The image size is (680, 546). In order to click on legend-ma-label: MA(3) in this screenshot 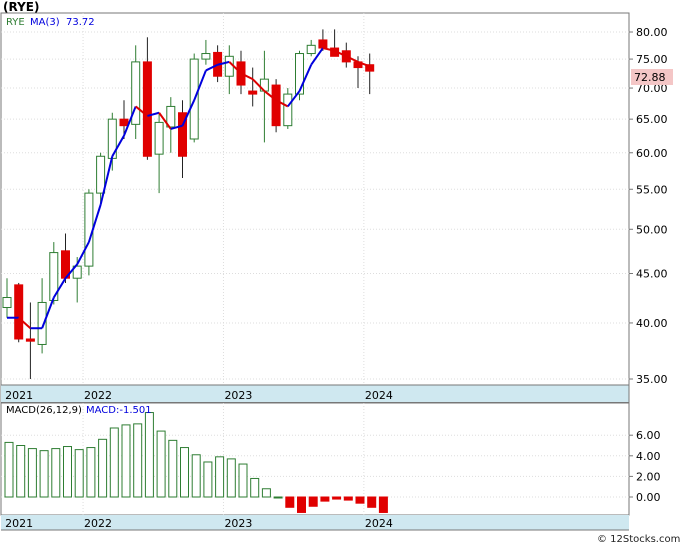, I will do `click(45, 22)`.